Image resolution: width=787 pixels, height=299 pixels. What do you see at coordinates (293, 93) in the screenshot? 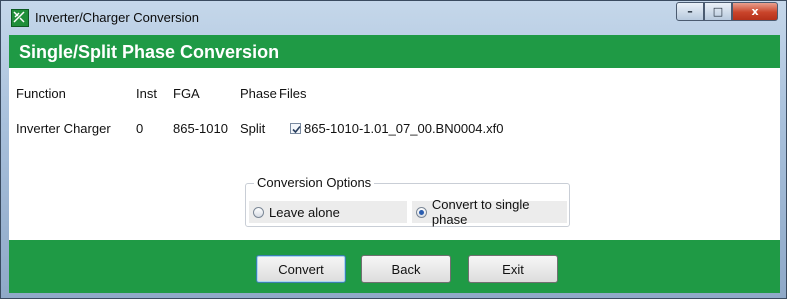
I see `column-header-files: Files` at bounding box center [293, 93].